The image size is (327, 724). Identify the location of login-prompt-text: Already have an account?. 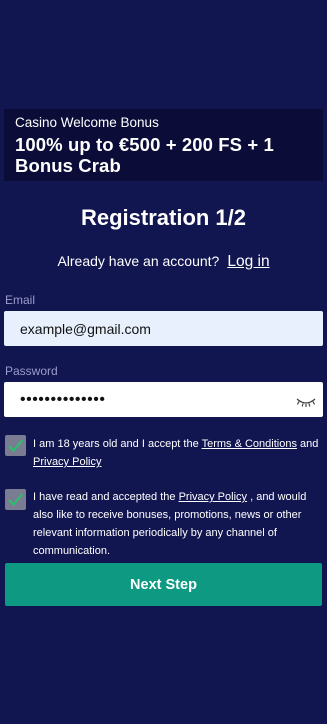
(138, 261).